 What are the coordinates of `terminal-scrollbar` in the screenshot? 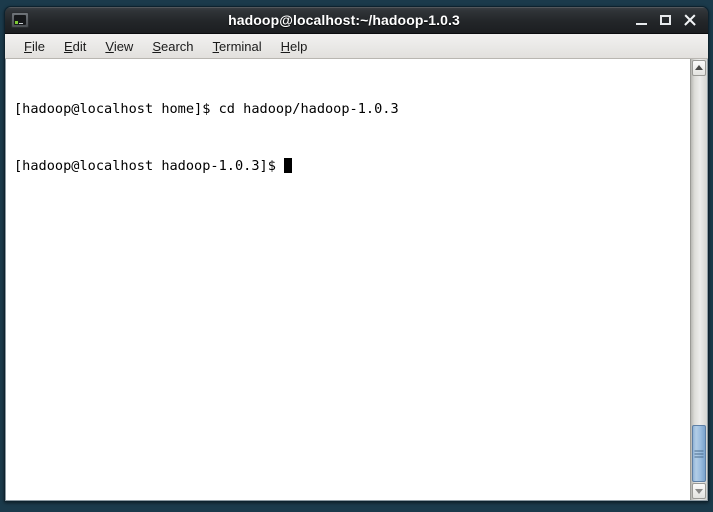 It's located at (698, 279).